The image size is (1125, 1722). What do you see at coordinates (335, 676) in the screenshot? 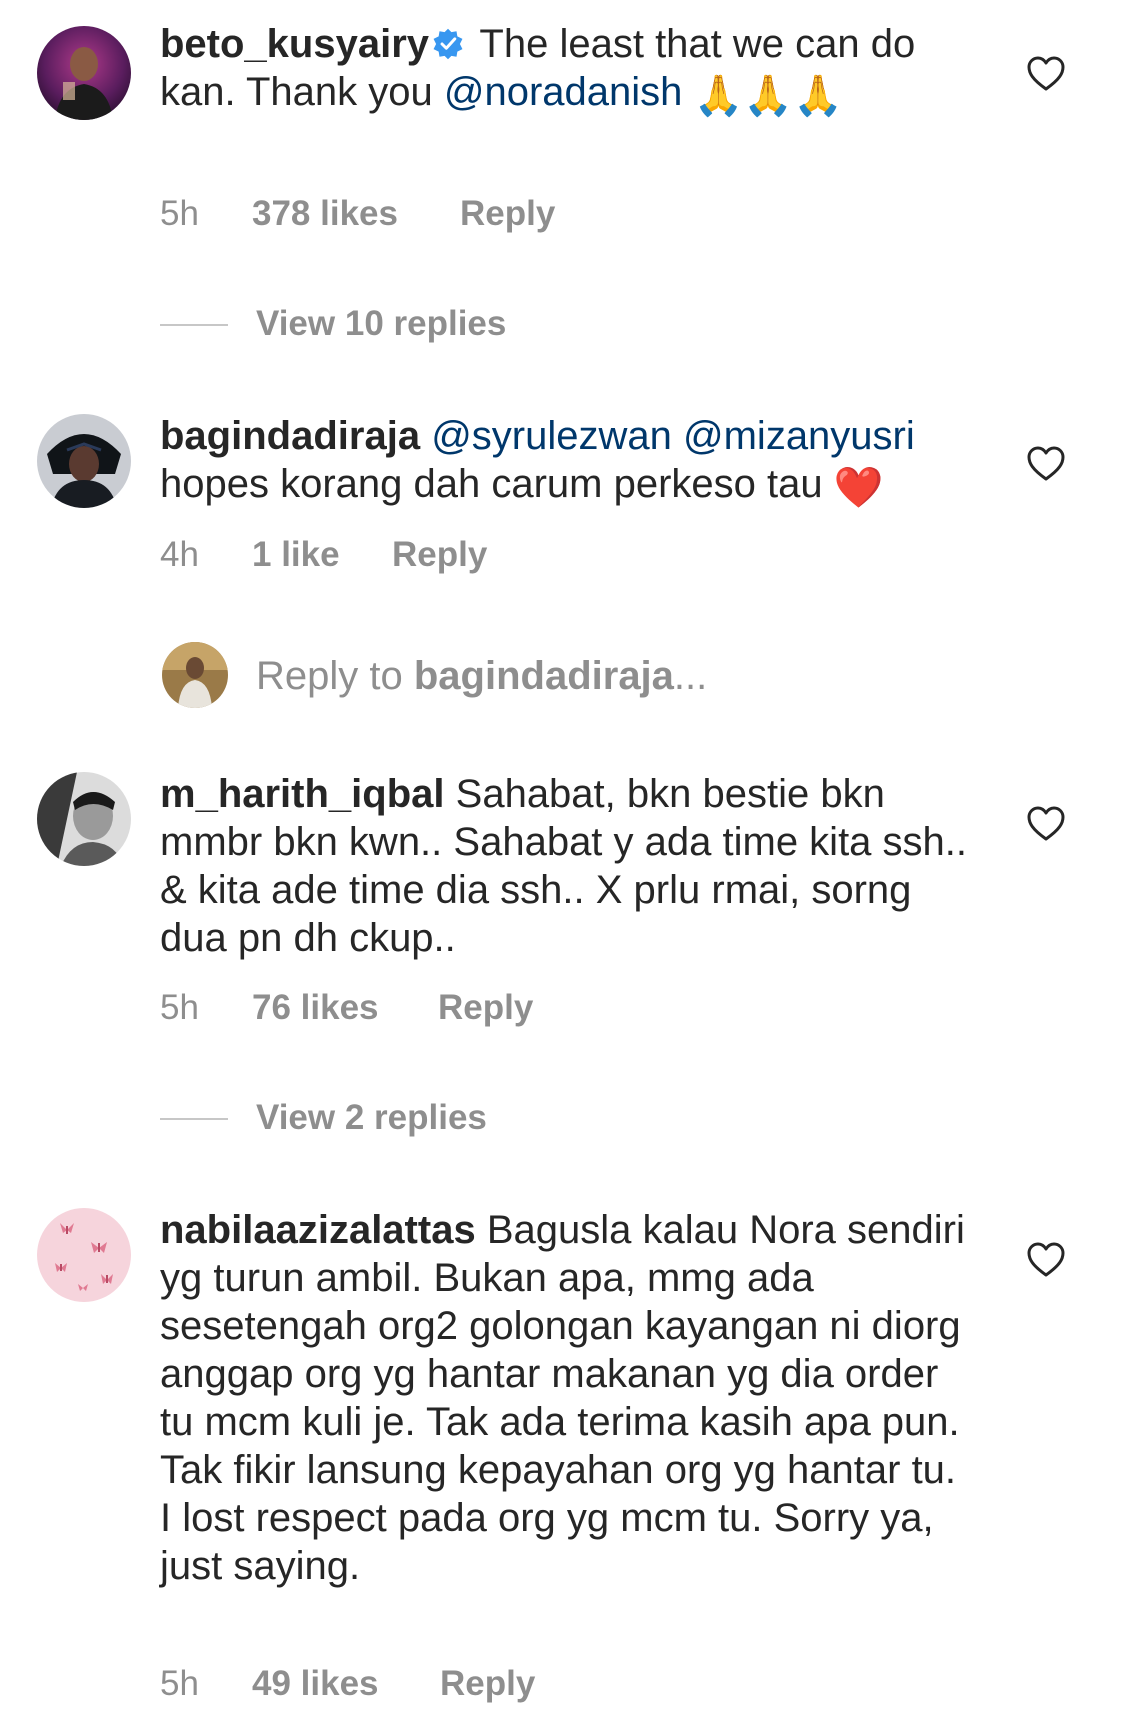
I see `reply-to-prefix: Reply to` at bounding box center [335, 676].